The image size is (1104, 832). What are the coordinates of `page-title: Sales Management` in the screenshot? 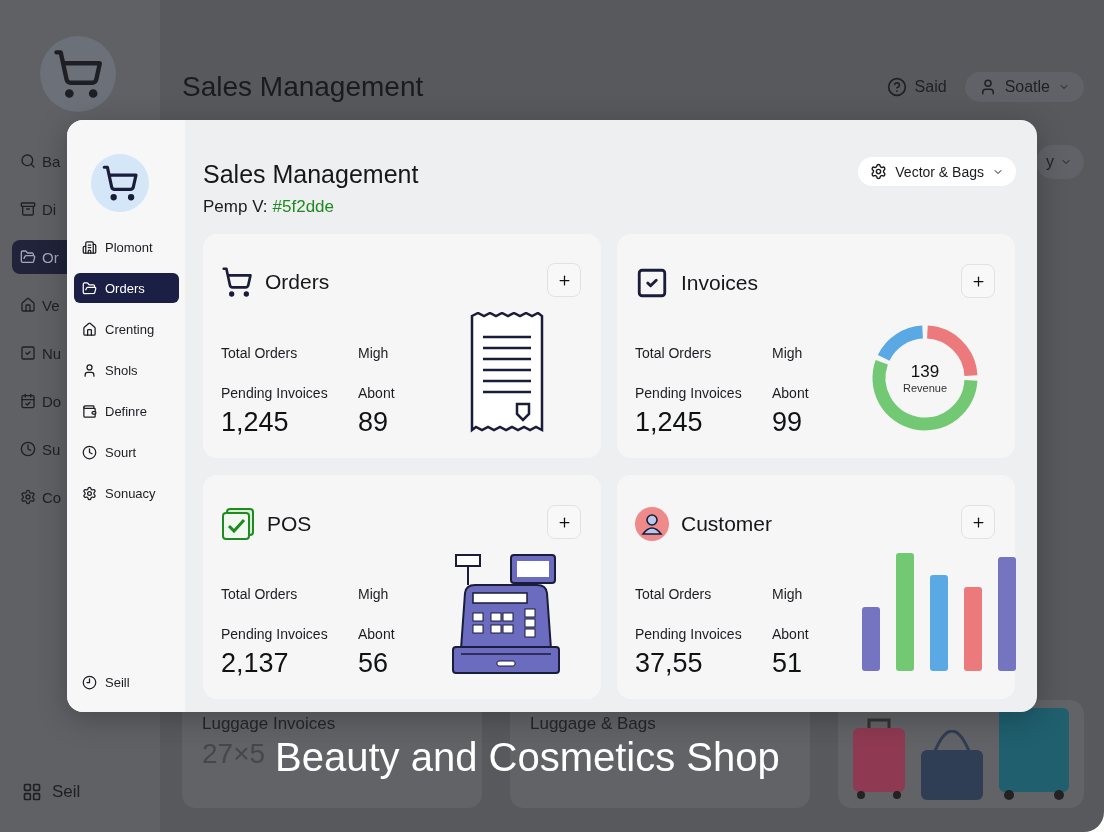 It's located at (303, 87).